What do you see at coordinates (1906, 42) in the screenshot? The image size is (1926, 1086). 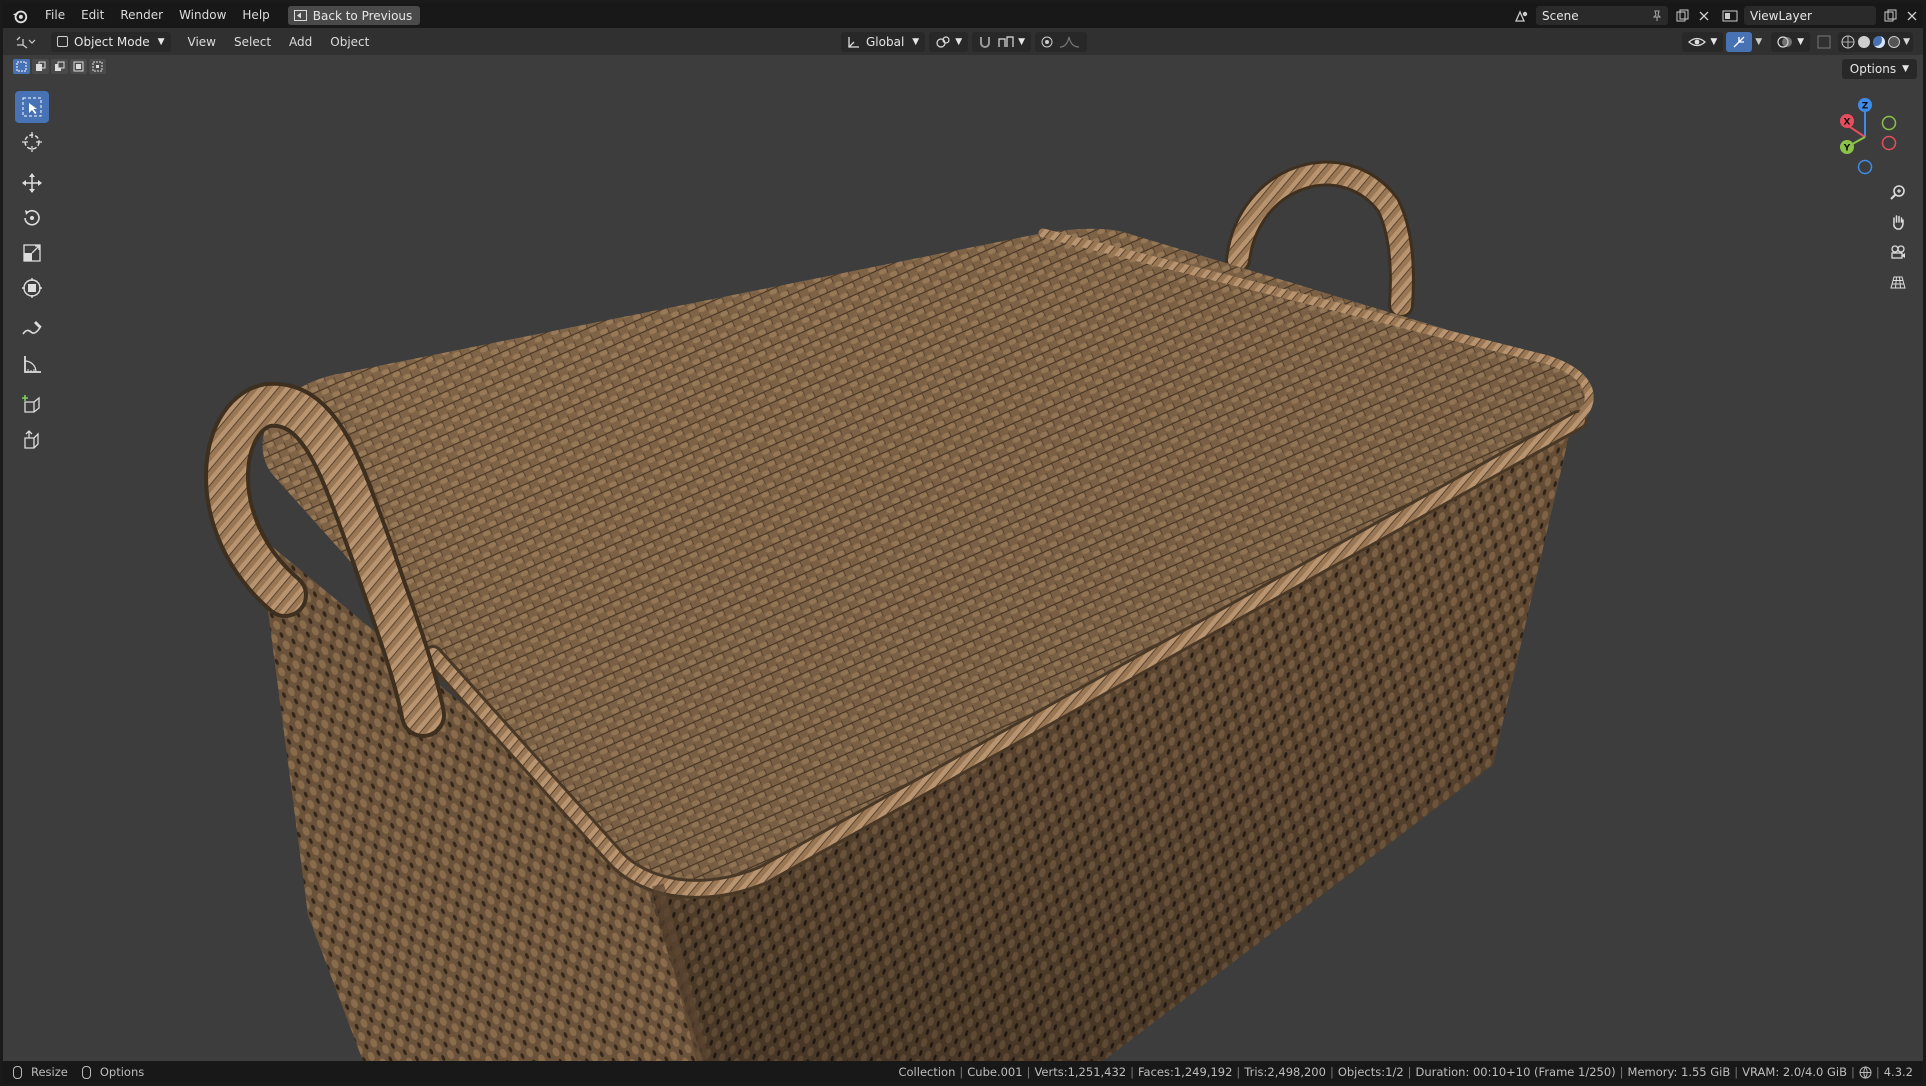 I see `shading-options-chevron-icon: ▼` at bounding box center [1906, 42].